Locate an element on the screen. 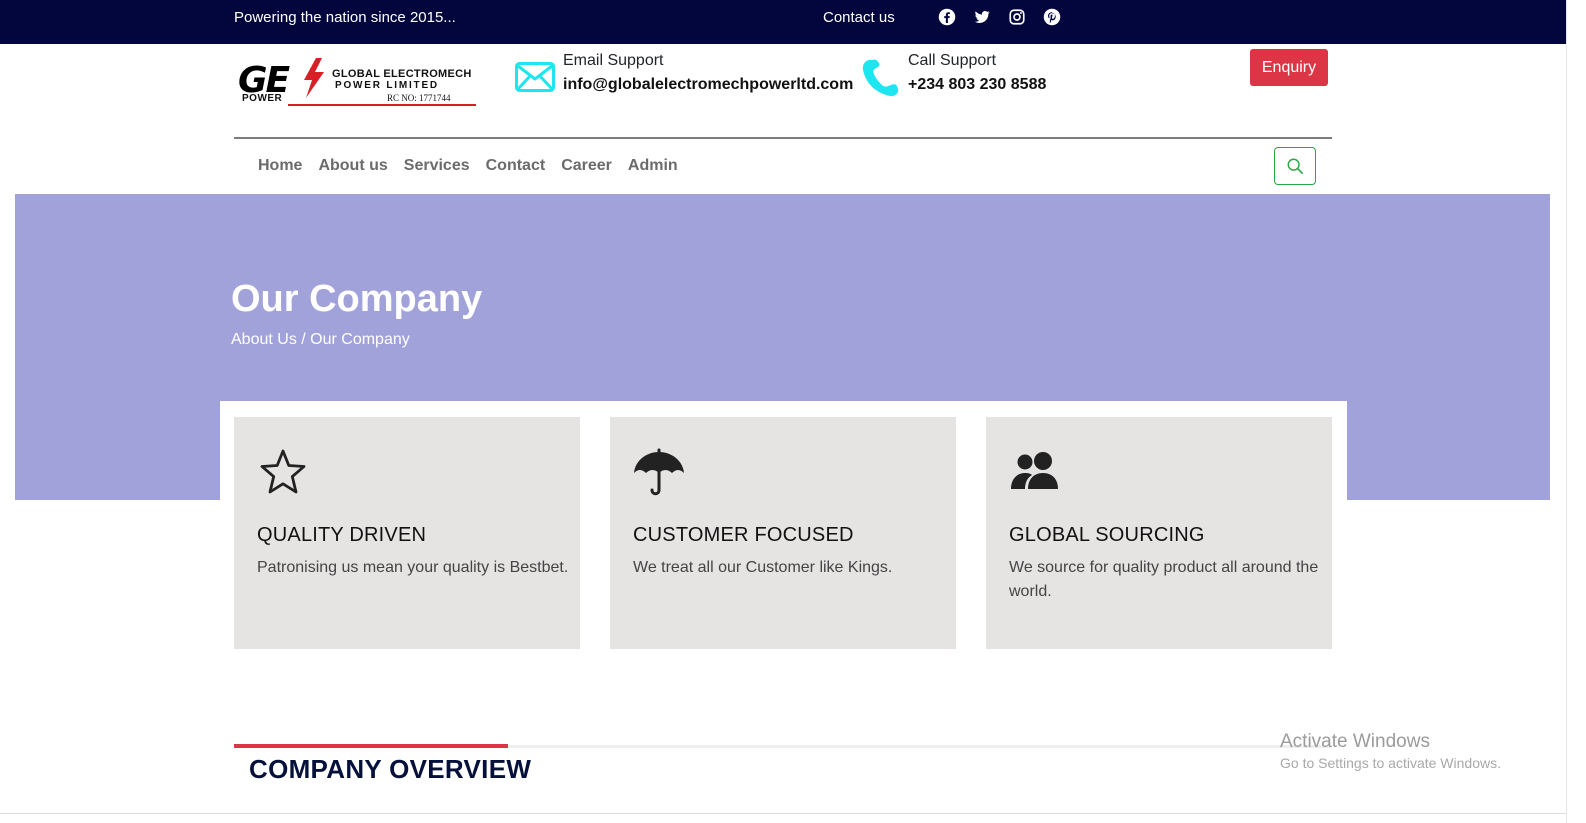  facebook-icon is located at coordinates (947, 17).